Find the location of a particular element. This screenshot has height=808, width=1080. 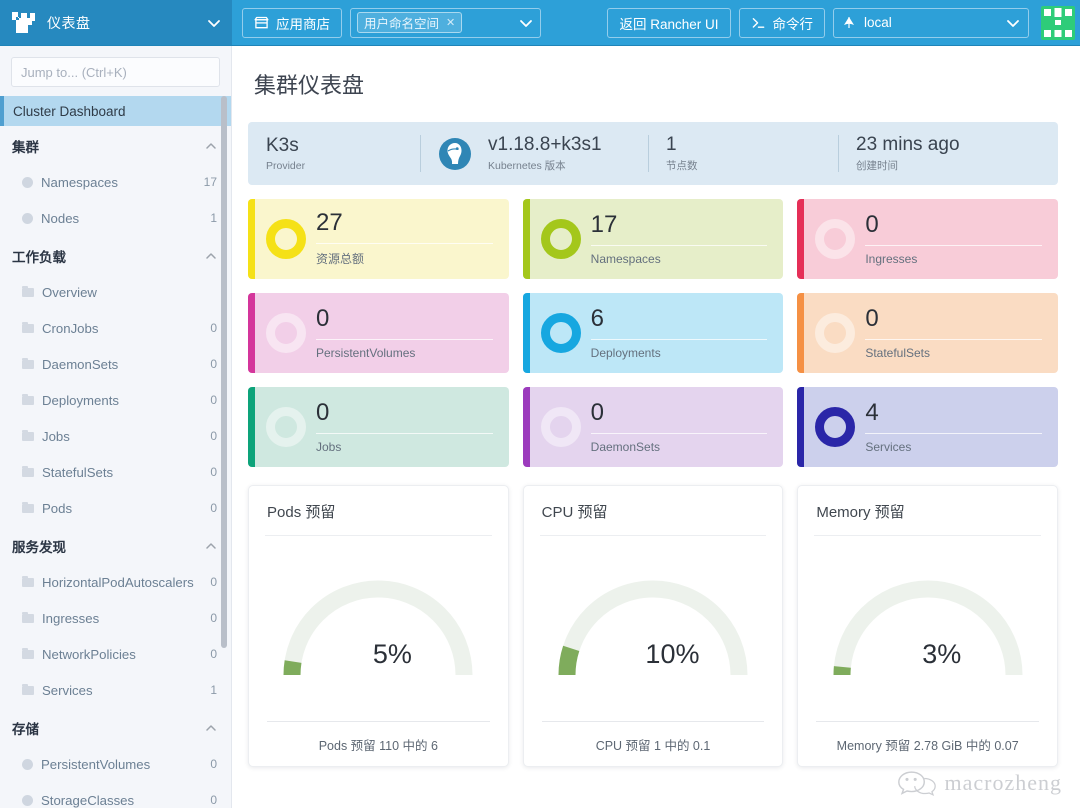

cluster-icon is located at coordinates (849, 22).